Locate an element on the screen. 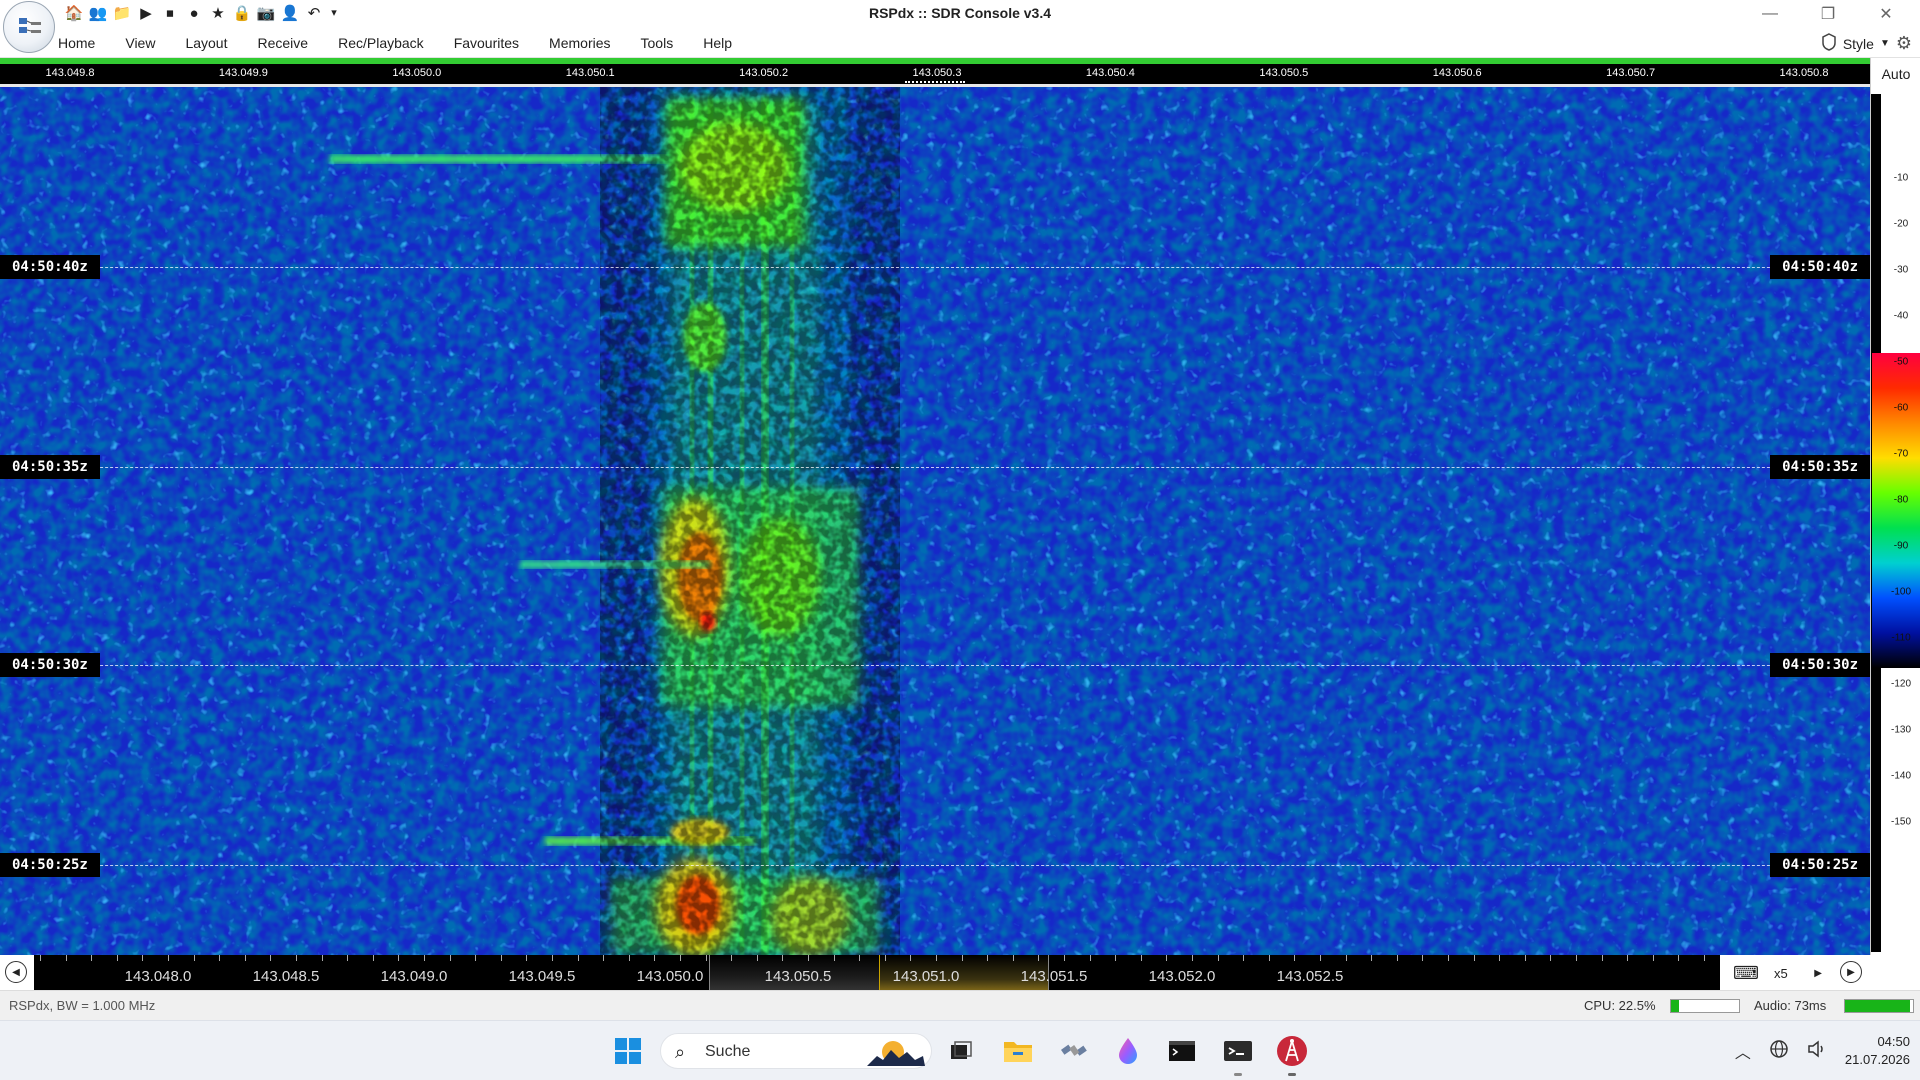 The image size is (1920, 1080). play-icon: ▶ is located at coordinates (146, 13).